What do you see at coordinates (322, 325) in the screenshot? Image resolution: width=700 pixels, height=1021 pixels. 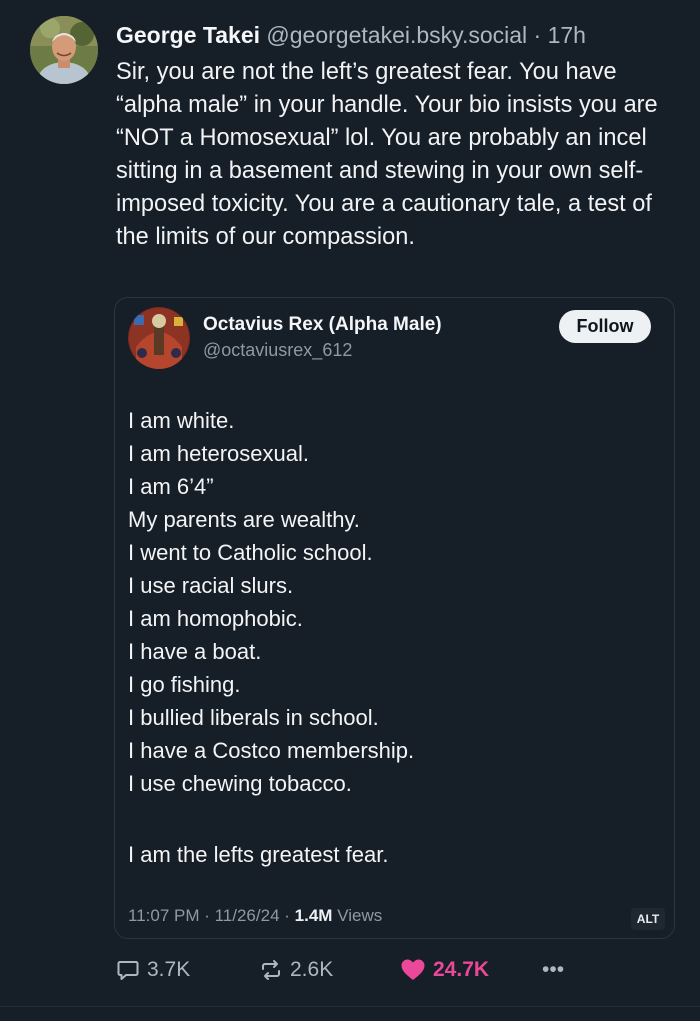 I see `quoted-author-name: Octavius Rex (Alpha Male)` at bounding box center [322, 325].